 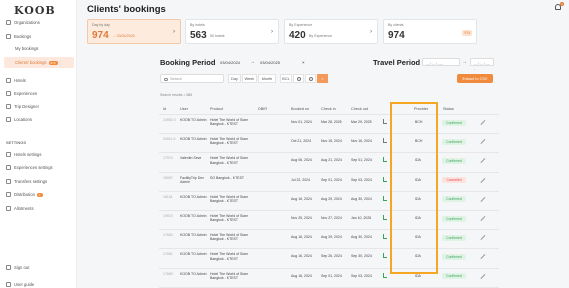 I want to click on search-icon, so click(x=166, y=79).